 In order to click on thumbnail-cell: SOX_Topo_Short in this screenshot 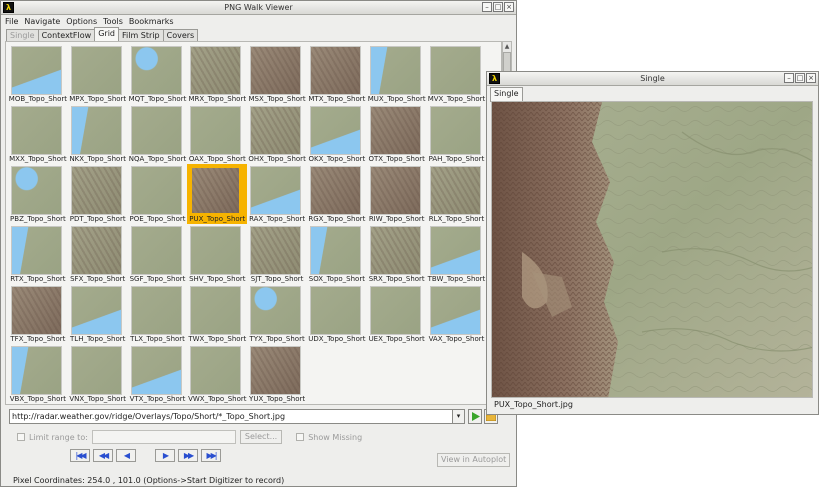, I will do `click(337, 254)`.